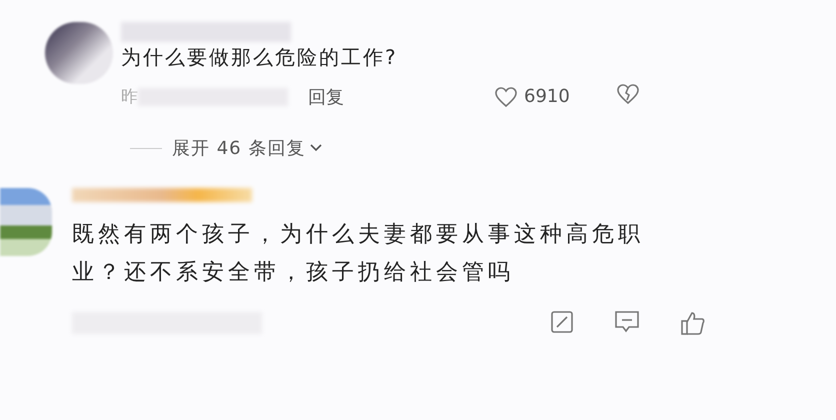 The height and width of the screenshot is (420, 836). Describe the element at coordinates (129, 97) in the screenshot. I see `timestamp: 昨` at that location.